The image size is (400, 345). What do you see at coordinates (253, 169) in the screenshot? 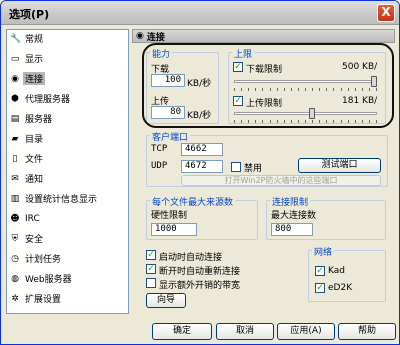
I see `disable-udp-label: 禁用` at bounding box center [253, 169].